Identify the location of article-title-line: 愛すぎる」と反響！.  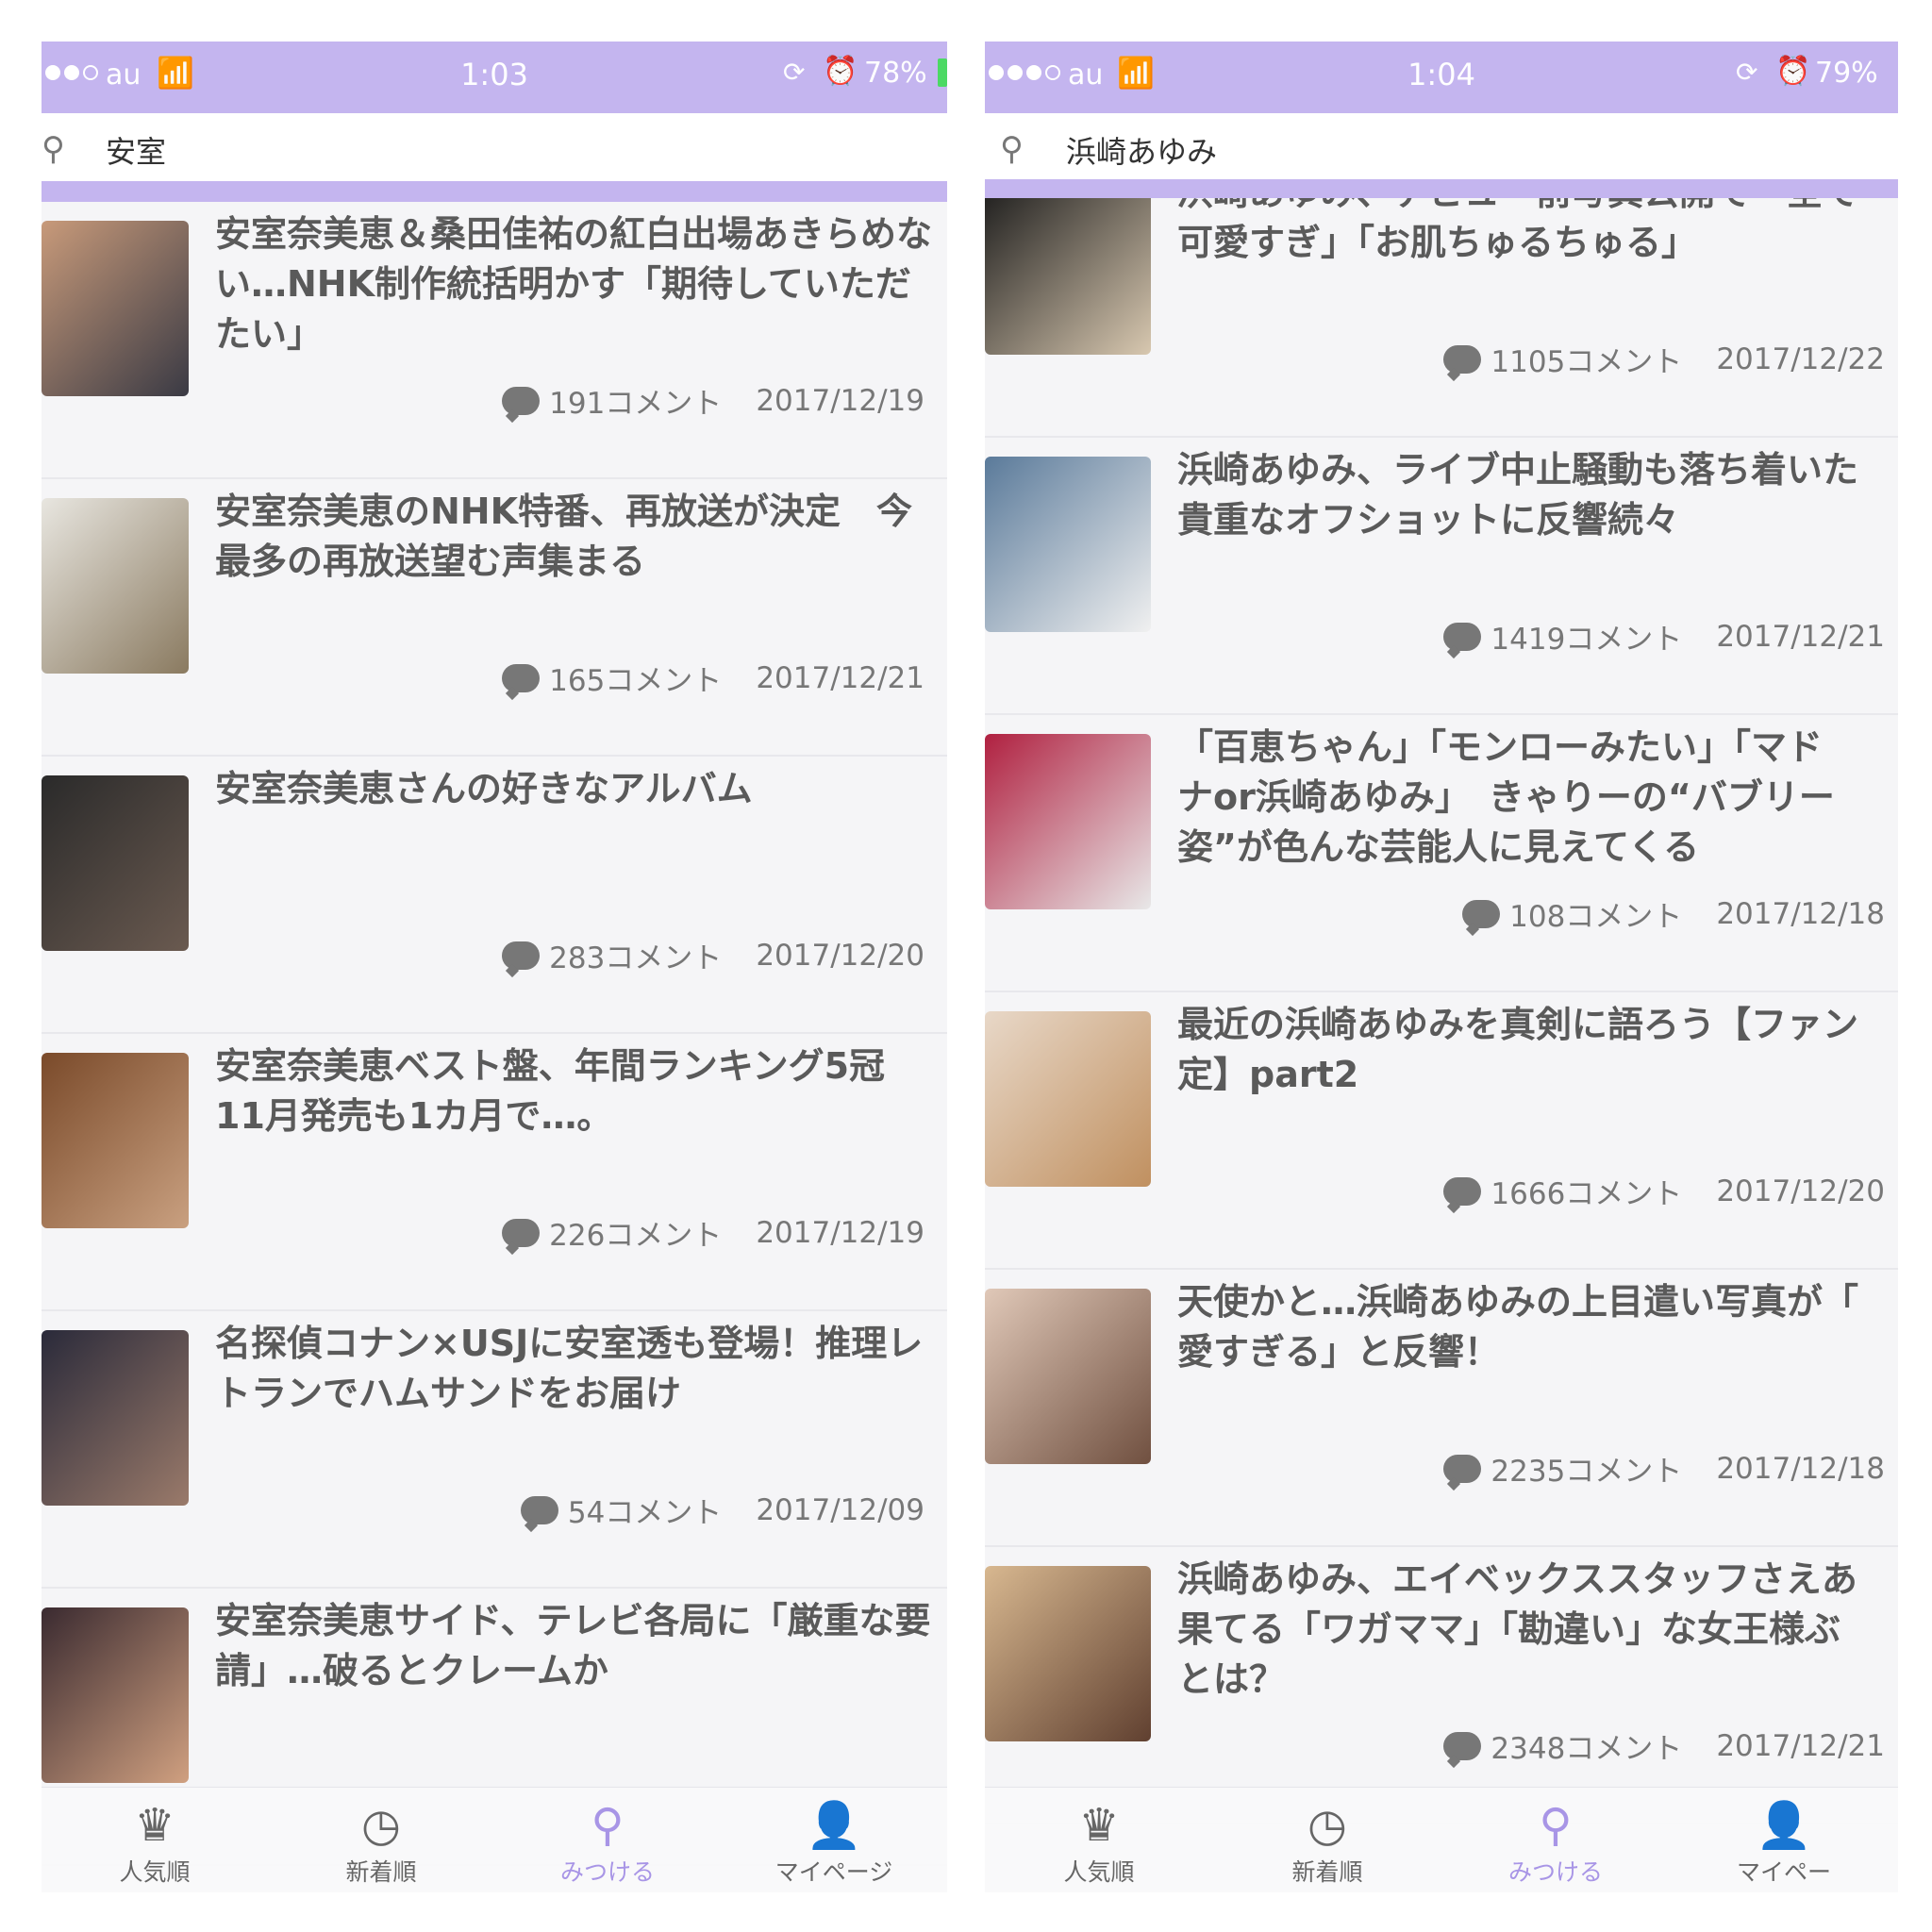
(1339, 1352).